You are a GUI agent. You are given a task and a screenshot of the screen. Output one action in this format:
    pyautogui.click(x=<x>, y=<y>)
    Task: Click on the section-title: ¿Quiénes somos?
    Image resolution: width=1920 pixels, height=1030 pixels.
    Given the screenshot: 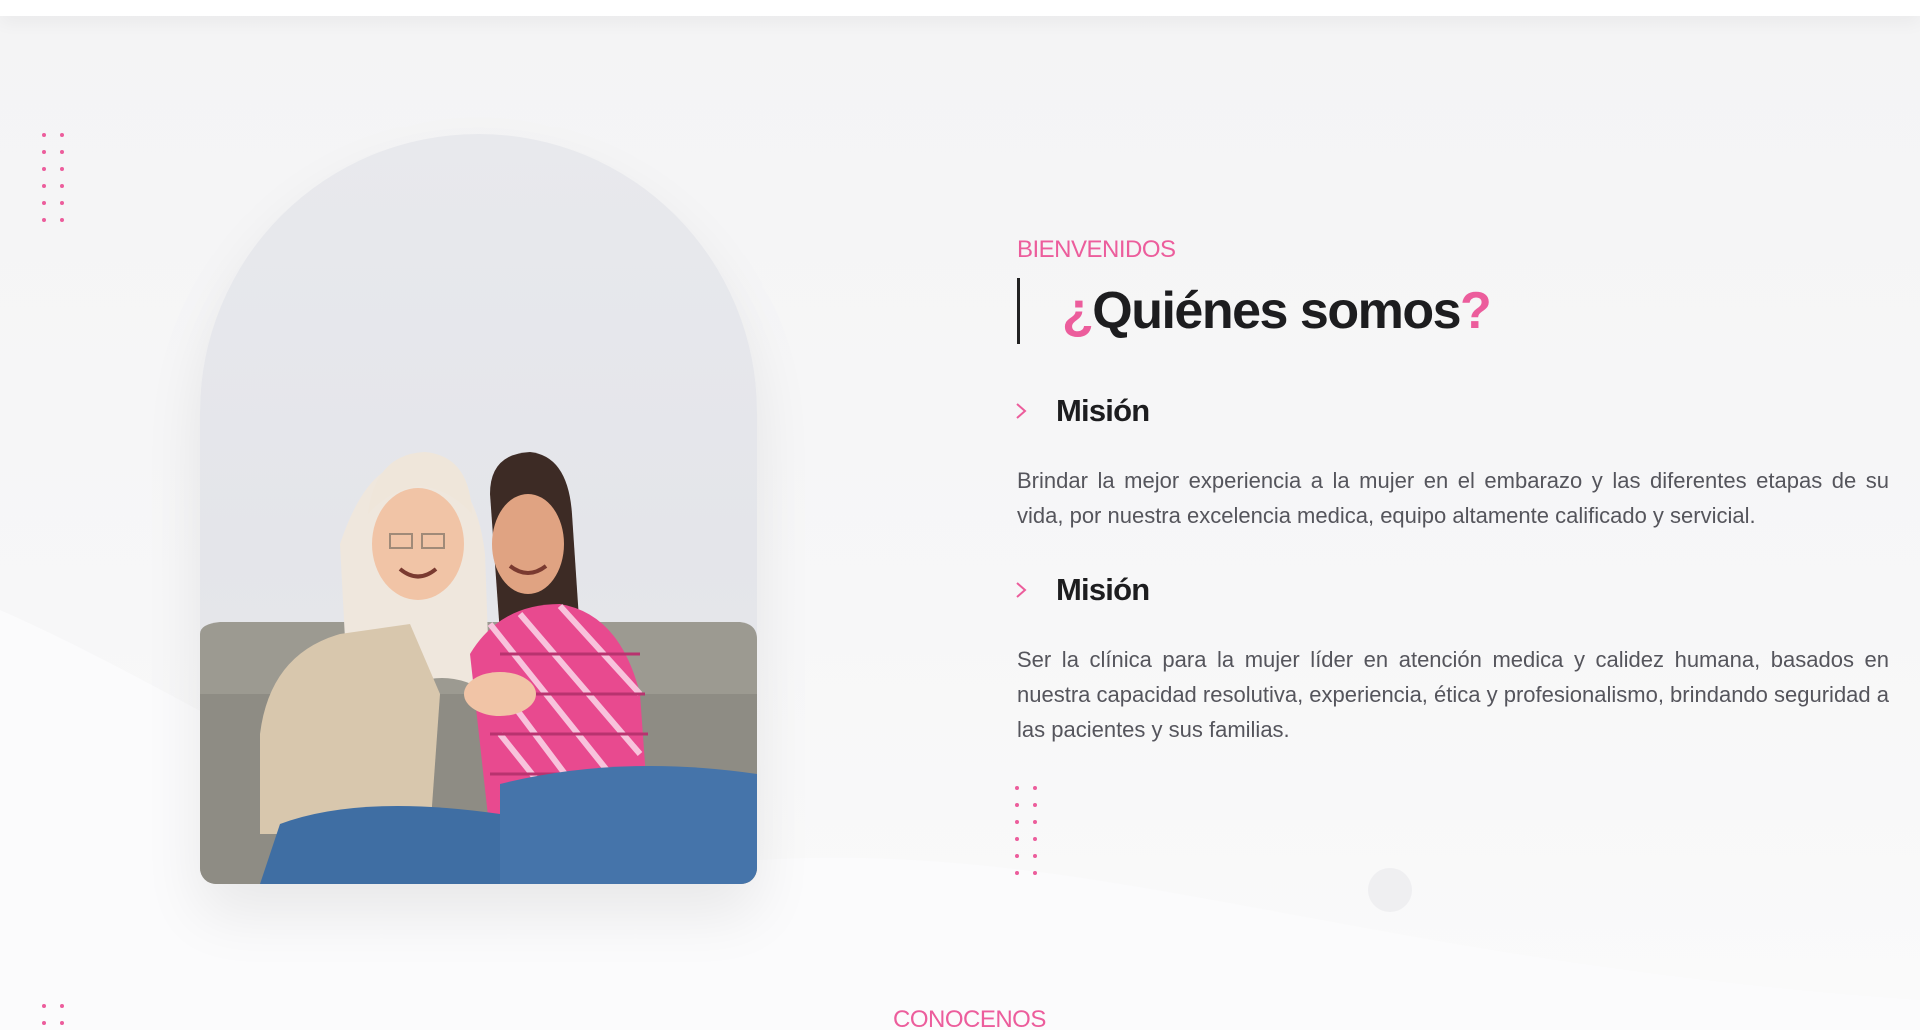 What is the action you would take?
    pyautogui.click(x=1277, y=311)
    